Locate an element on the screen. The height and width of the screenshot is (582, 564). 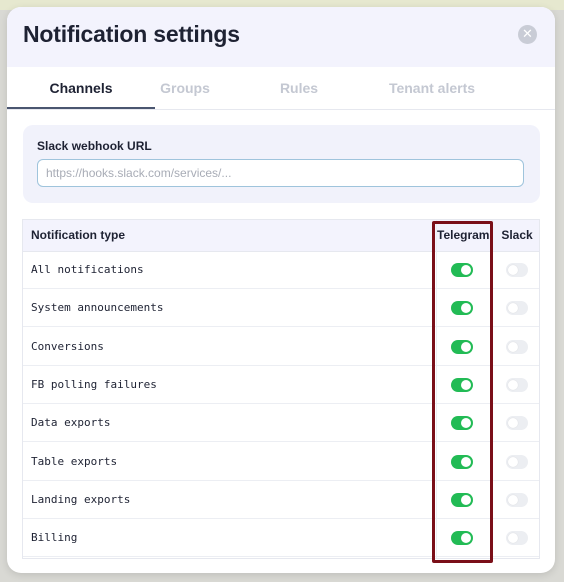
table-header: Notification type Telegram Slack is located at coordinates (281, 236).